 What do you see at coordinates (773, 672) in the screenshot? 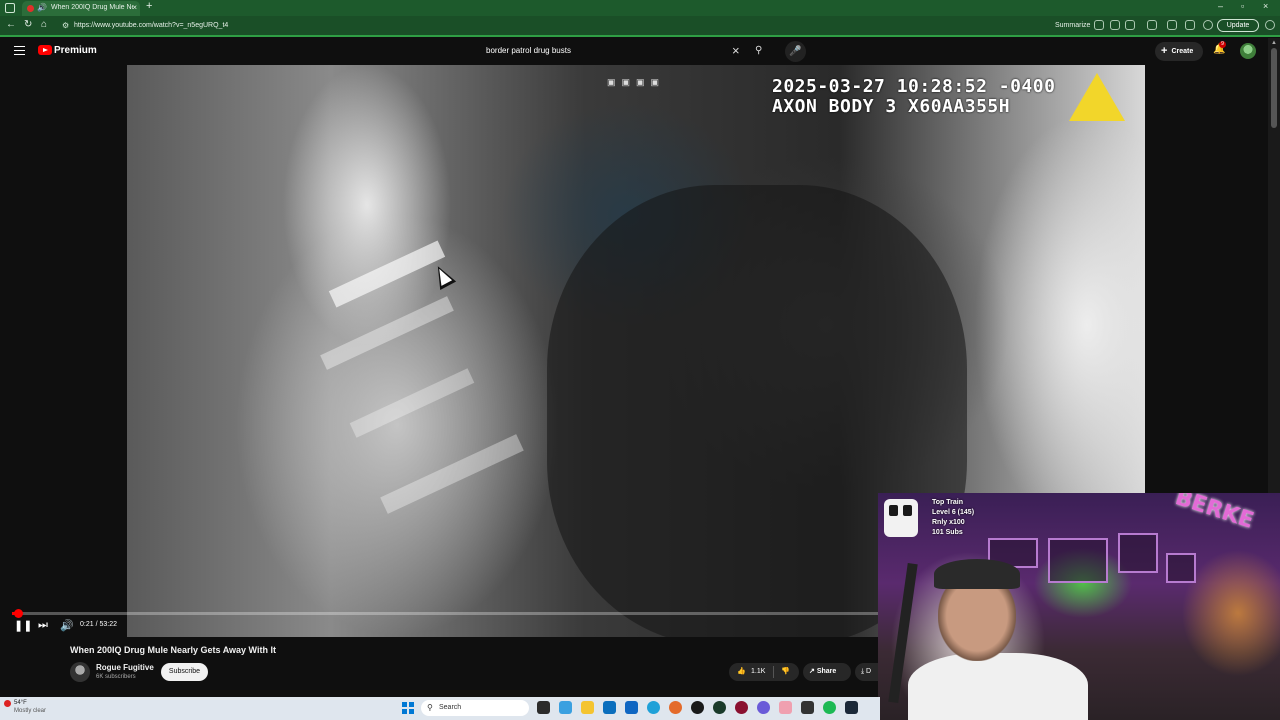
I see `divider` at bounding box center [773, 672].